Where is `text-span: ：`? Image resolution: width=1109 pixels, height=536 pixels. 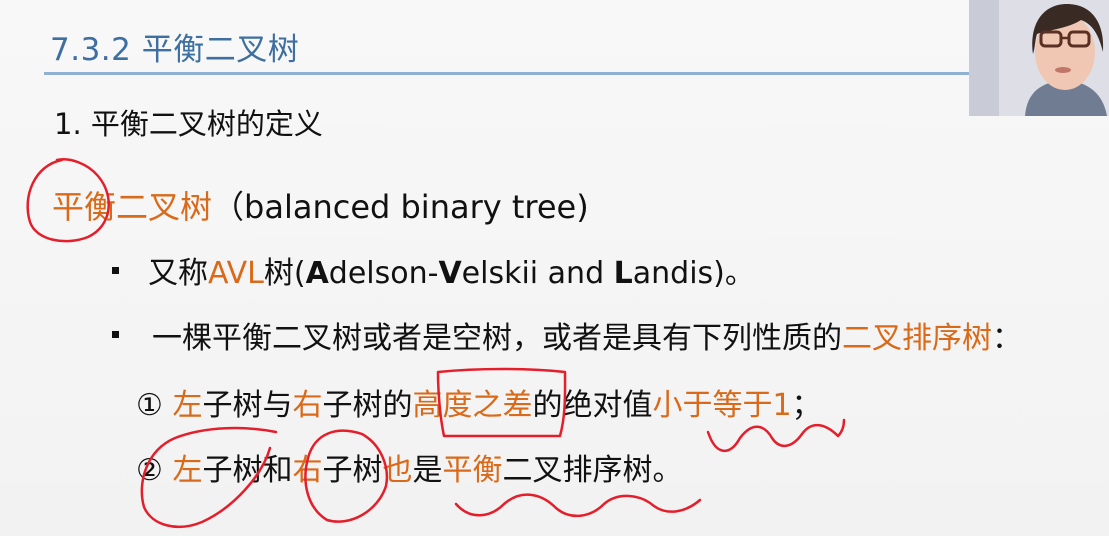
text-span: ： is located at coordinates (1007, 338).